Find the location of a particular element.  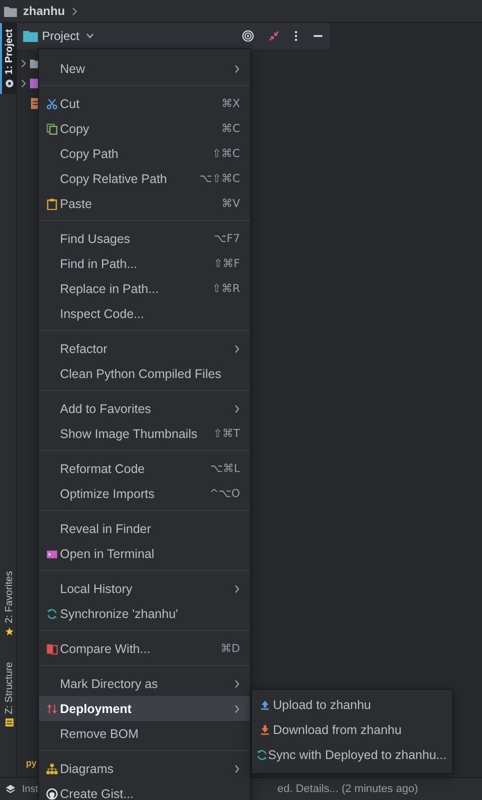

menu-item: Reformat Code ⌥⌘L is located at coordinates (144, 468).